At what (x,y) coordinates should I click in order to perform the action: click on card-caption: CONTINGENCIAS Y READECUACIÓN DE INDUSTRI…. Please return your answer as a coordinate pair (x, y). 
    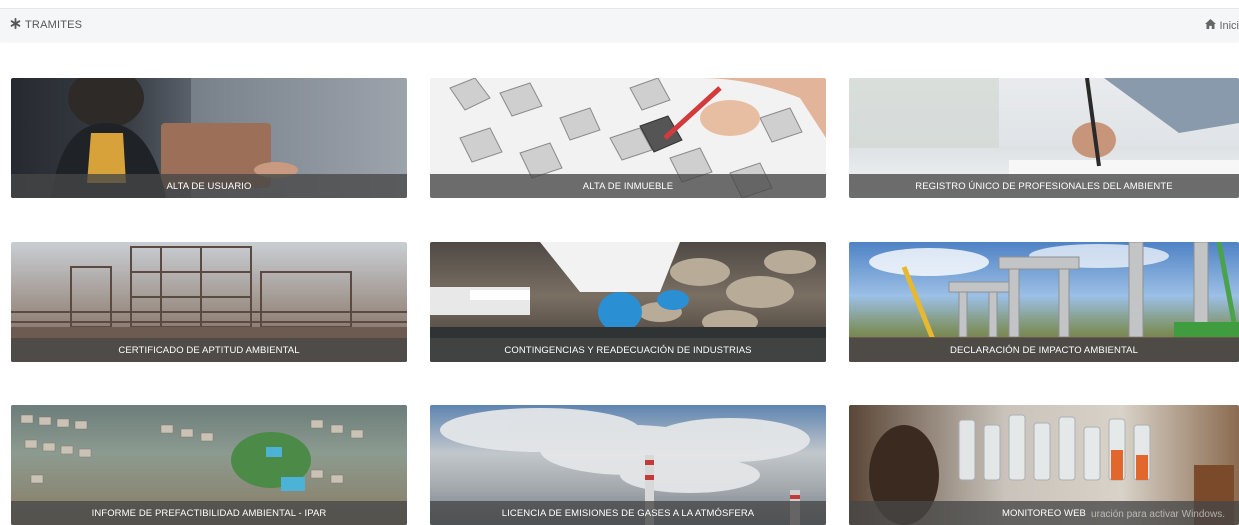
    Looking at the image, I should click on (628, 350).